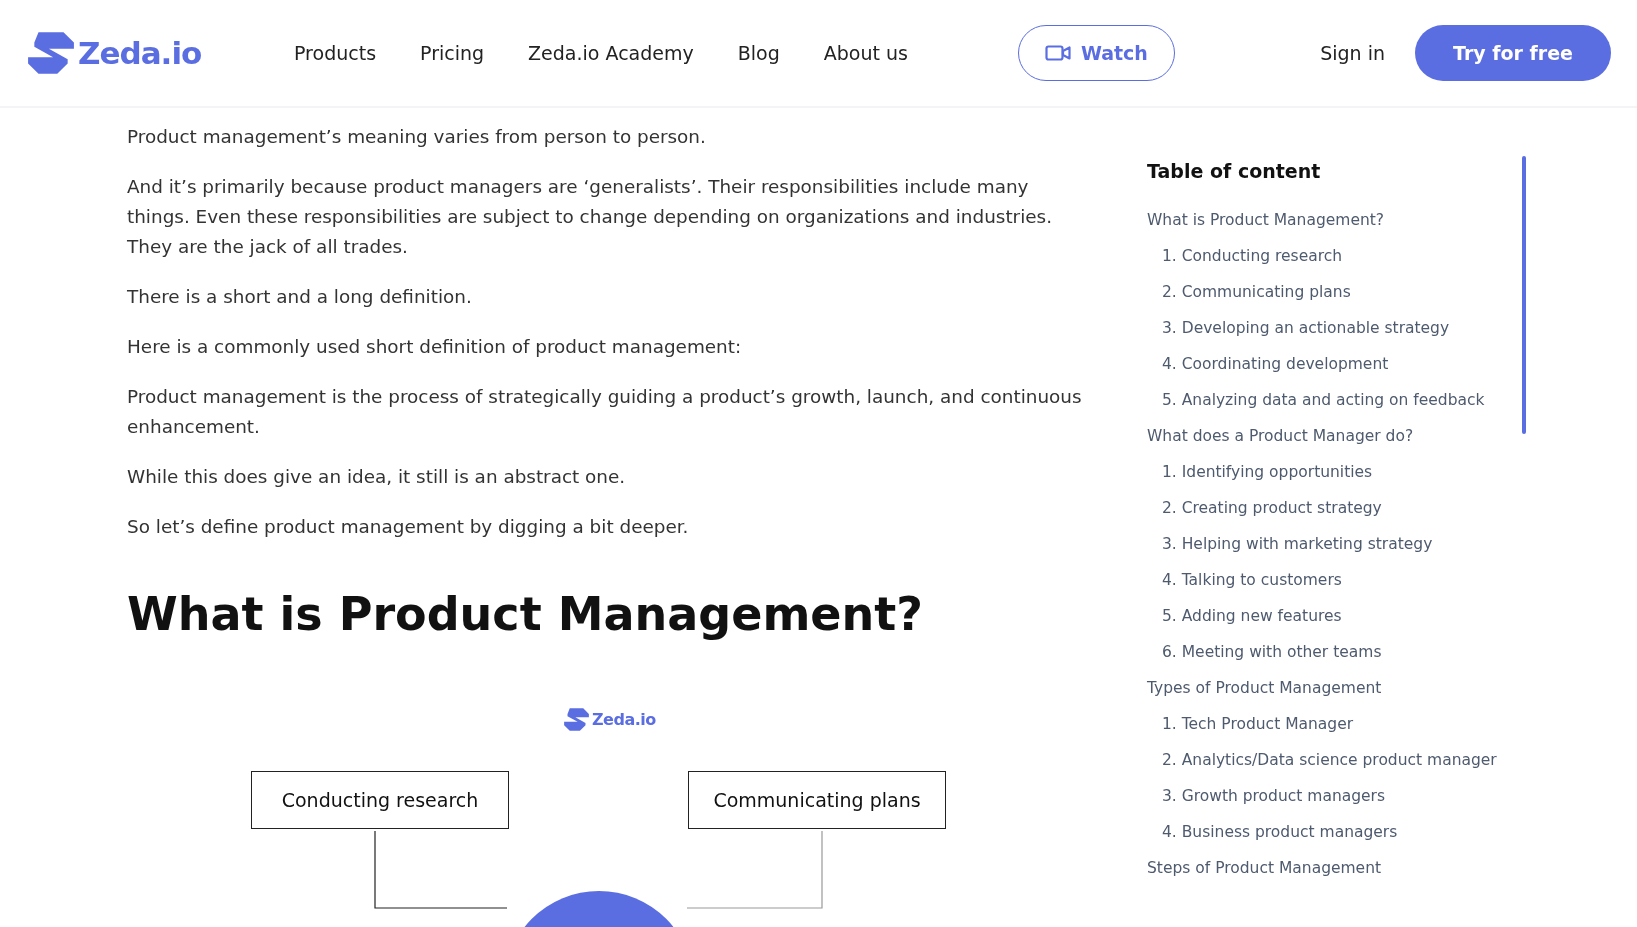 The image size is (1637, 927). I want to click on paragraph: There is a short and a long definition., so click(300, 297).